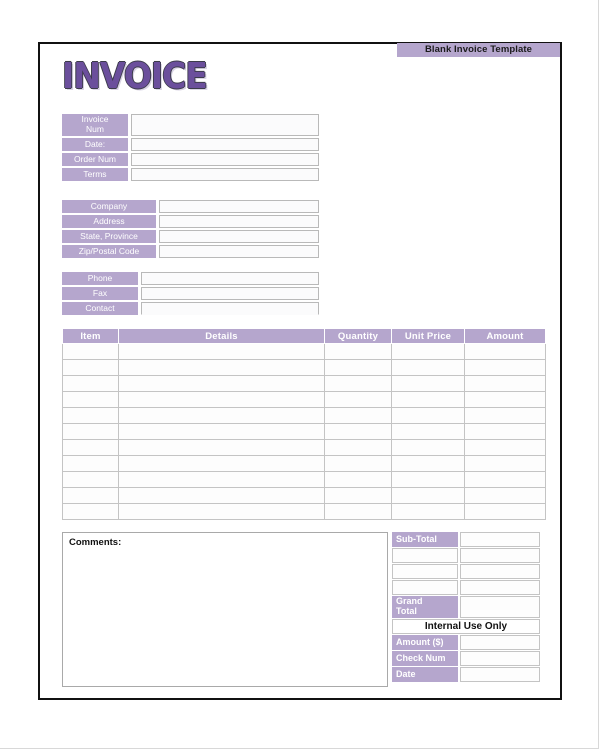 The width and height of the screenshot is (600, 750). I want to click on field-row-company: Company, so click(190, 206).